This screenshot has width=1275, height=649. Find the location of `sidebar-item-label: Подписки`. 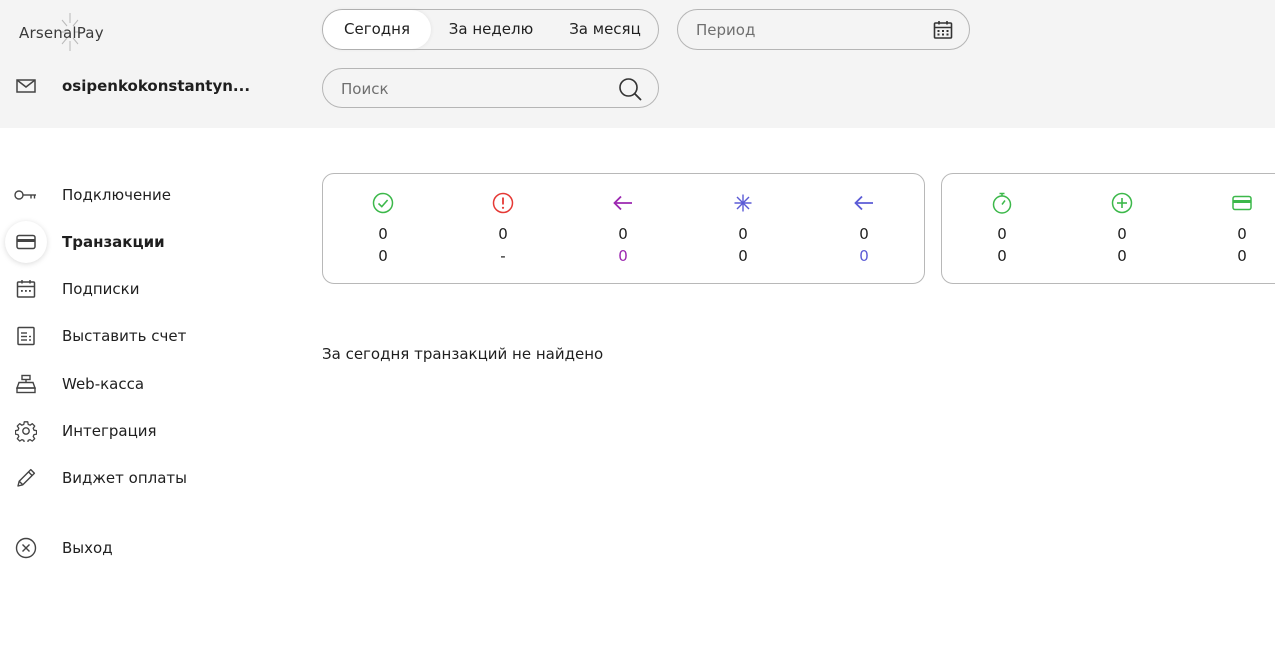

sidebar-item-label: Подписки is located at coordinates (101, 289).